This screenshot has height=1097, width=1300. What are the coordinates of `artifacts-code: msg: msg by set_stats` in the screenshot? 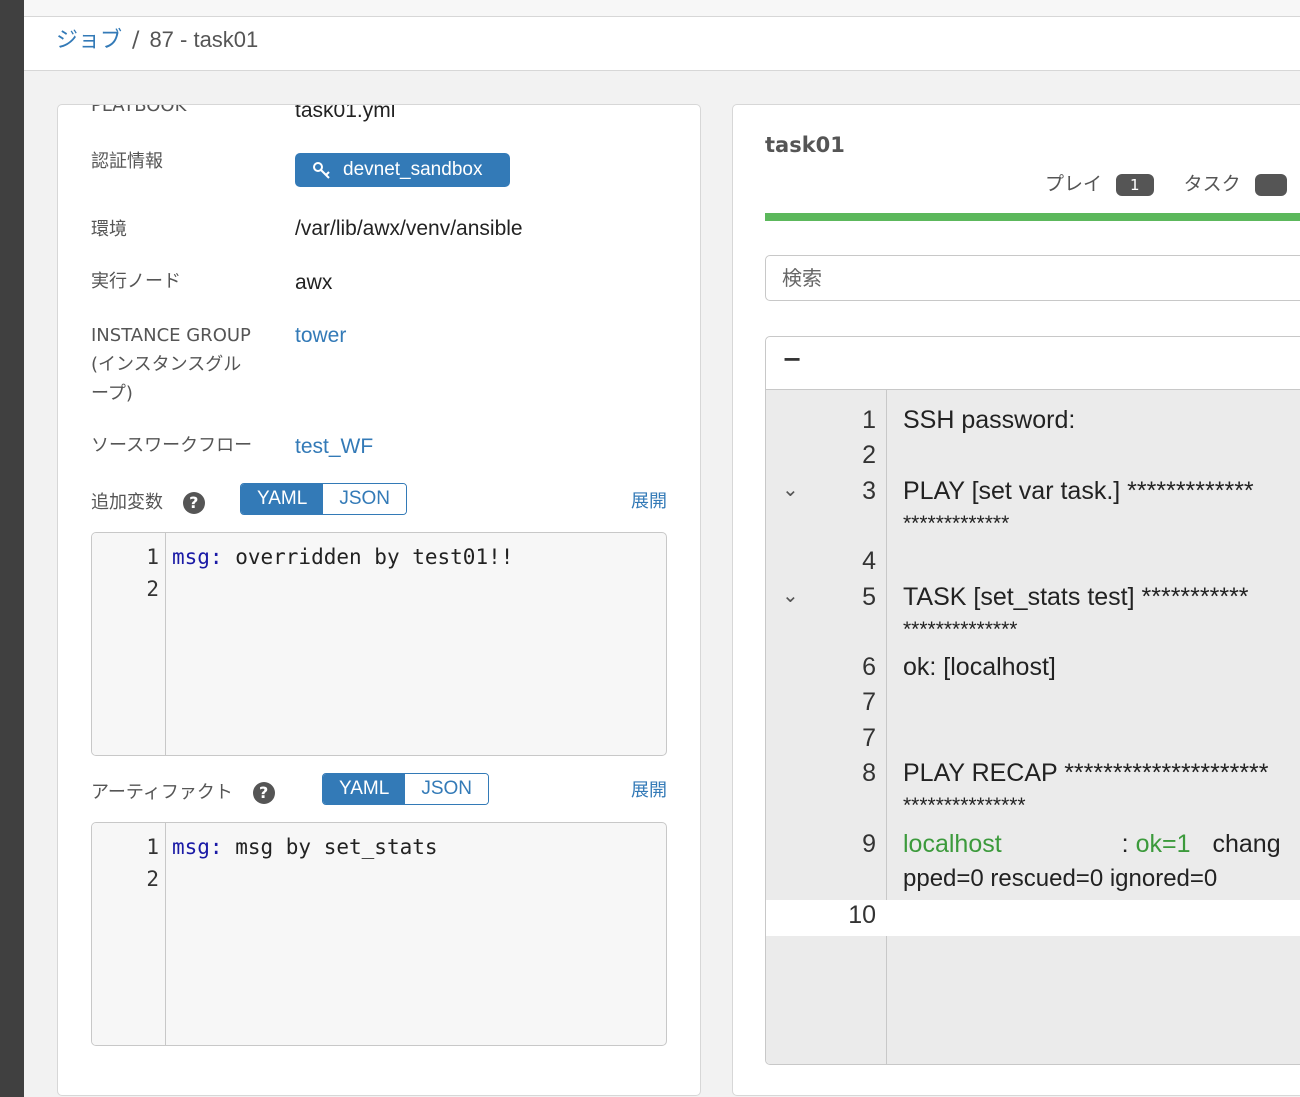 It's located at (305, 847).